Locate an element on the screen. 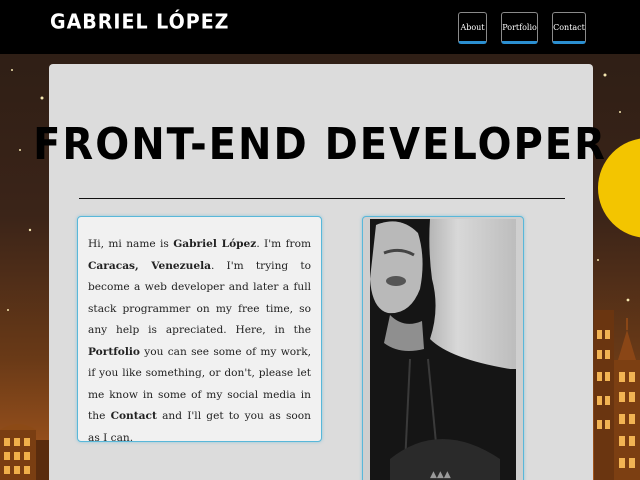 The image size is (640, 480). bio-city: Caracas, Venezuela is located at coordinates (149, 265).